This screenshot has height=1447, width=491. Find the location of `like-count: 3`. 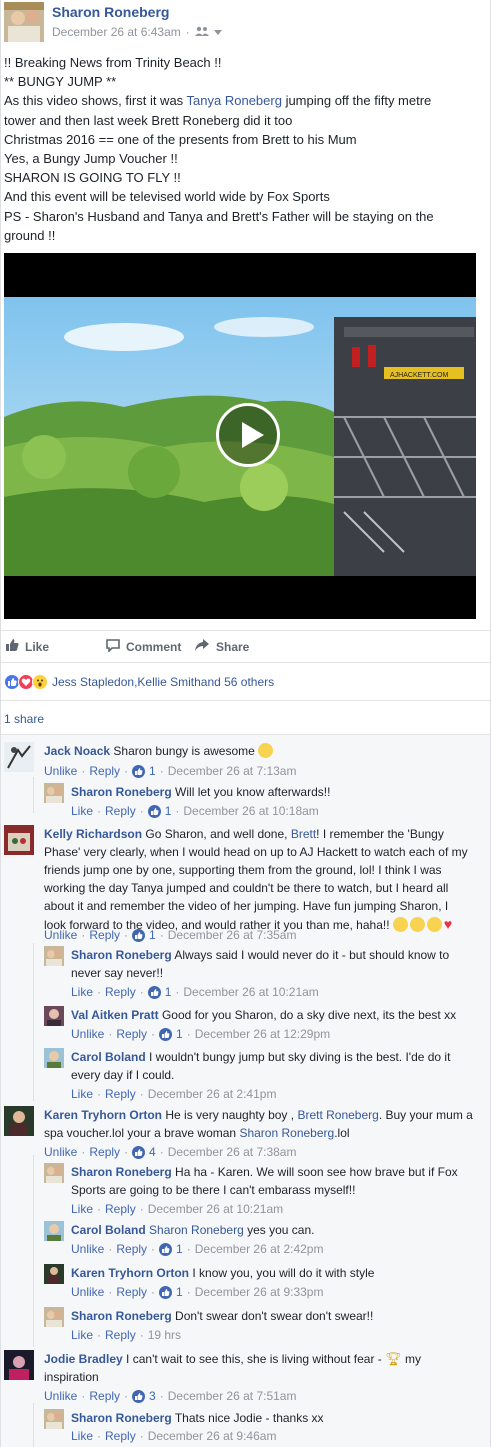

like-count: 3 is located at coordinates (152, 1396).